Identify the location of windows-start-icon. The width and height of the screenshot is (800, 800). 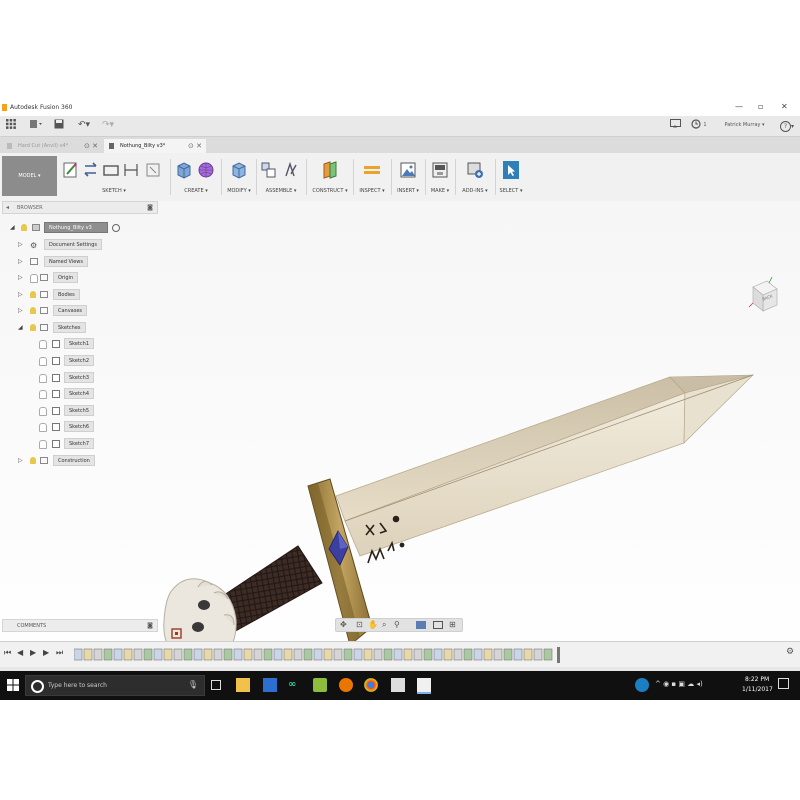
(13, 685).